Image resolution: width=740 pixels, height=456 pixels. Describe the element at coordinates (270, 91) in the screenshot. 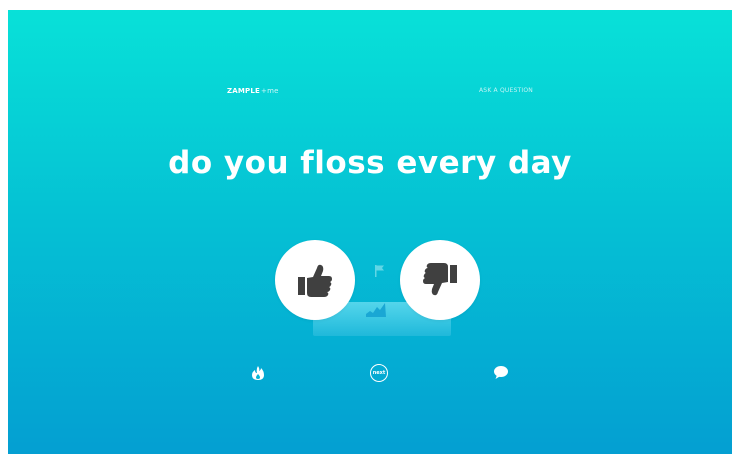

I see `logo-suffix: +me` at that location.